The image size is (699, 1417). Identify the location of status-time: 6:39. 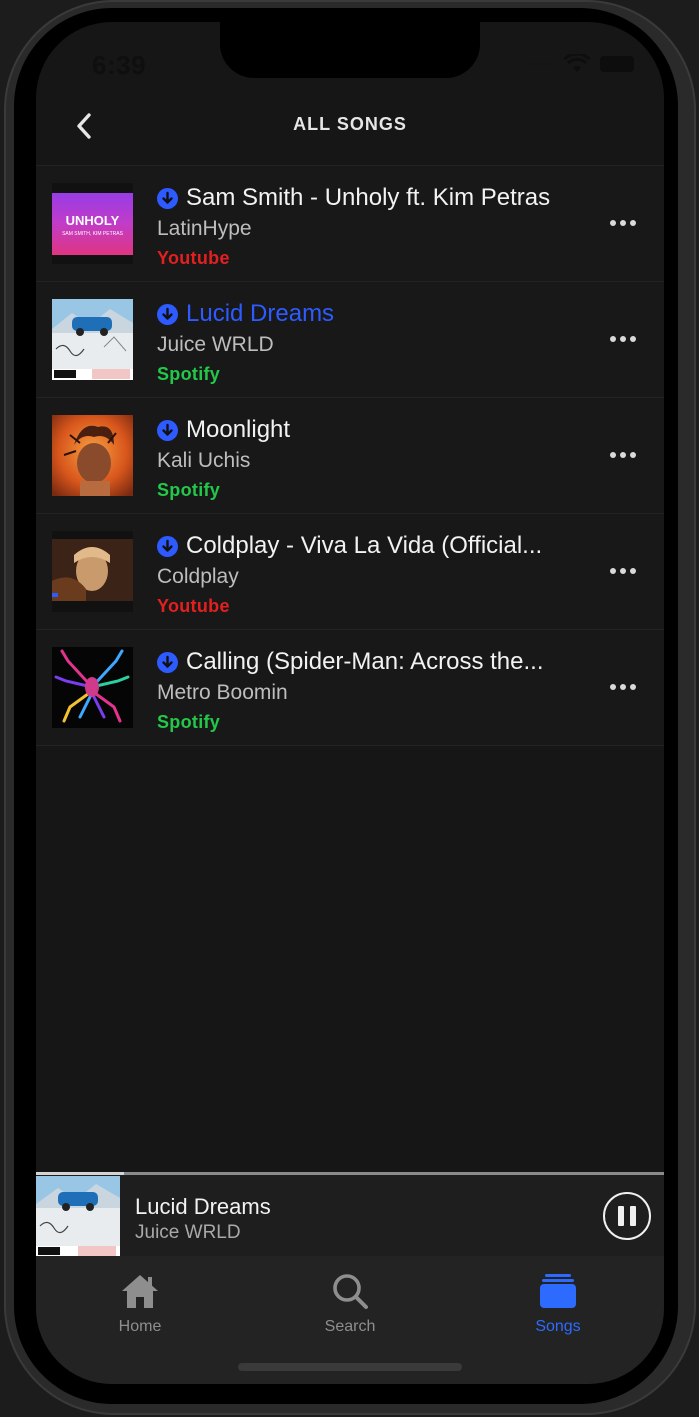
(119, 65).